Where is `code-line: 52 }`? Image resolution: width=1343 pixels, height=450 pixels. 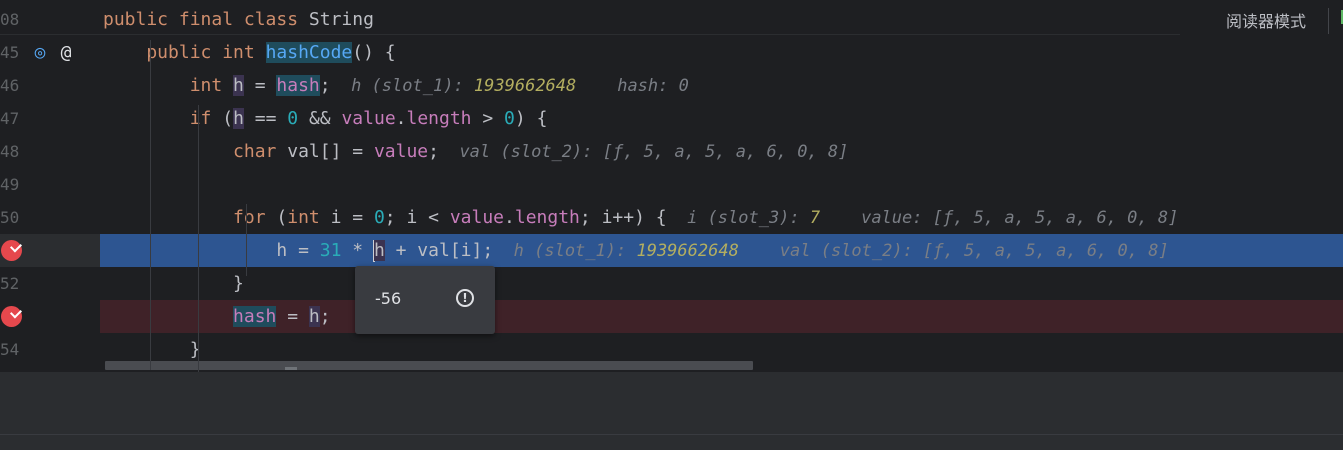 code-line: 52 } is located at coordinates (671, 283).